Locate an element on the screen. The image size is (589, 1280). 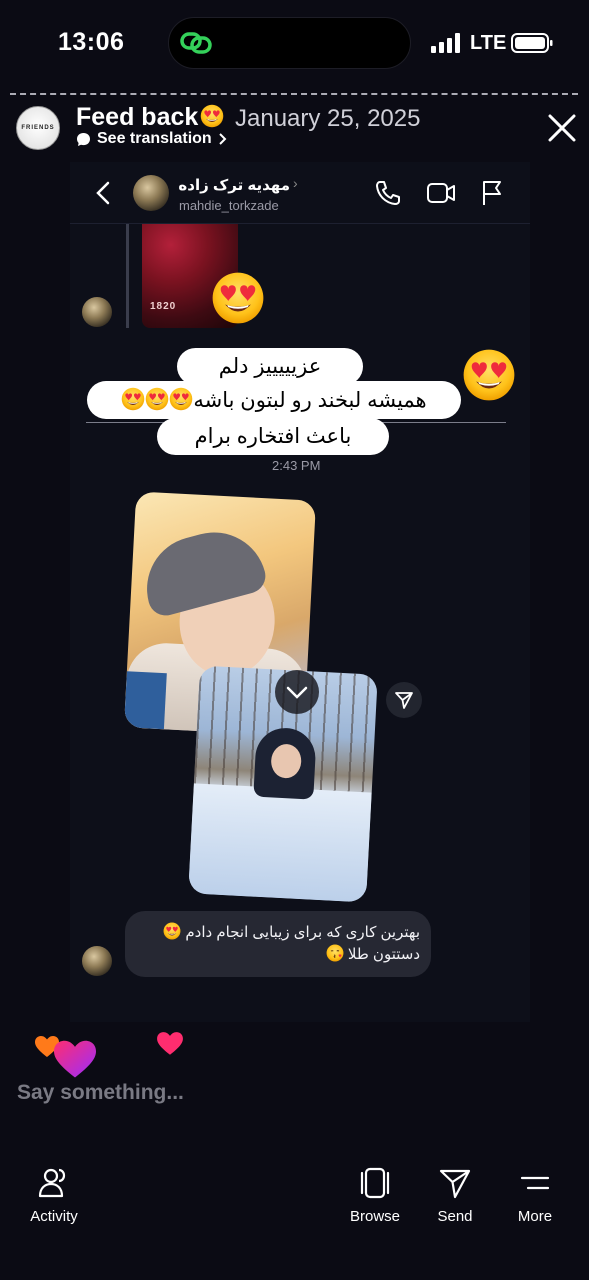
story-avatar: FRIENDS is located at coordinates (38, 128).